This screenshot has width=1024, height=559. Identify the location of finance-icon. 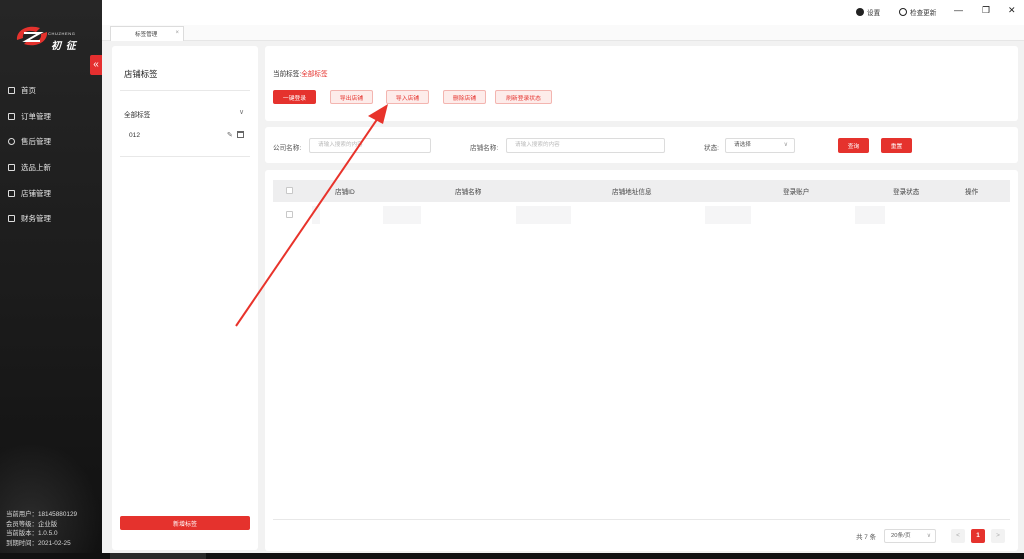
(11, 219).